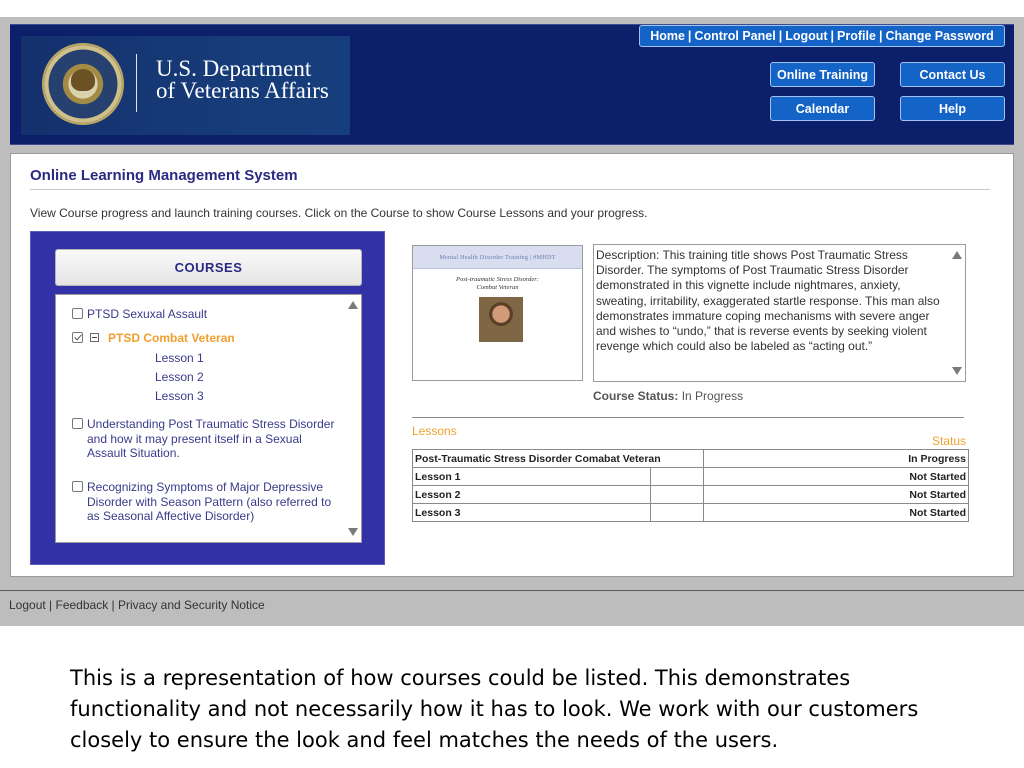 This screenshot has width=1024, height=768. I want to click on page-title: Online Learning Management System, so click(164, 175).